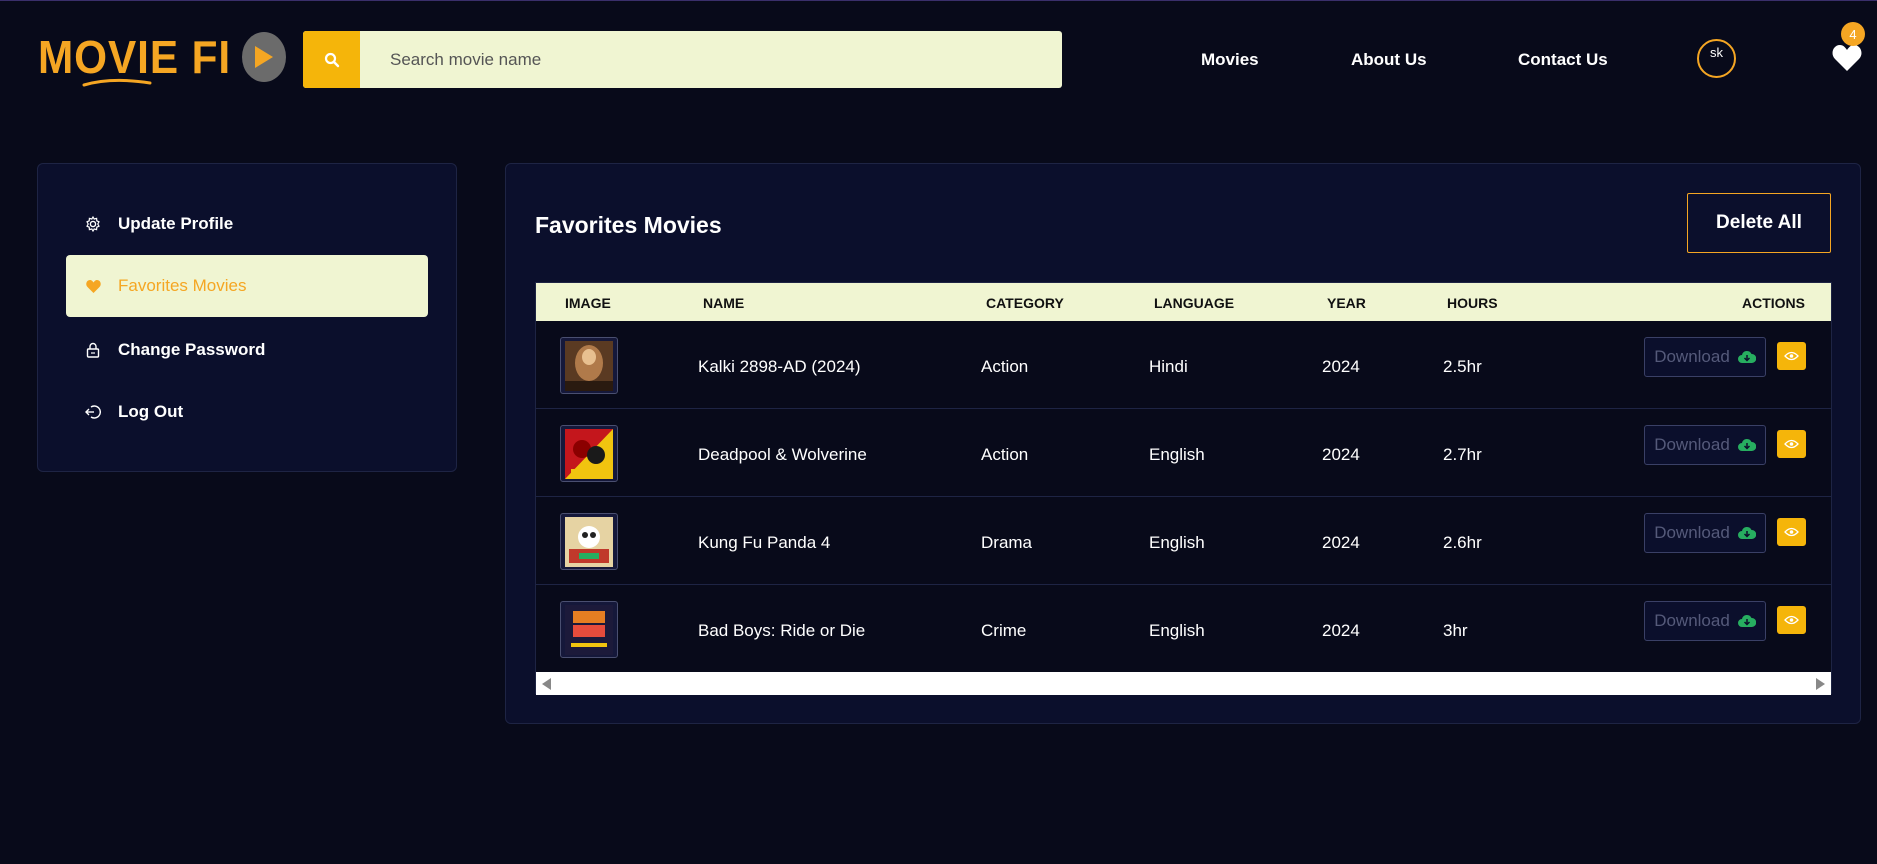 This screenshot has width=1877, height=864. I want to click on movie-category: Drama, so click(1007, 542).